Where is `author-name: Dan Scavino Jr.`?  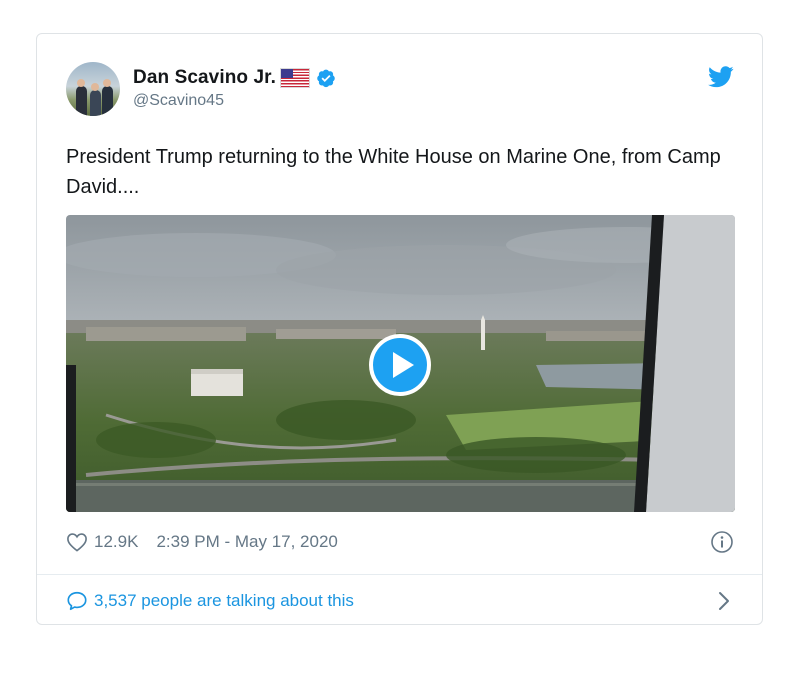 author-name: Dan Scavino Jr. is located at coordinates (204, 78).